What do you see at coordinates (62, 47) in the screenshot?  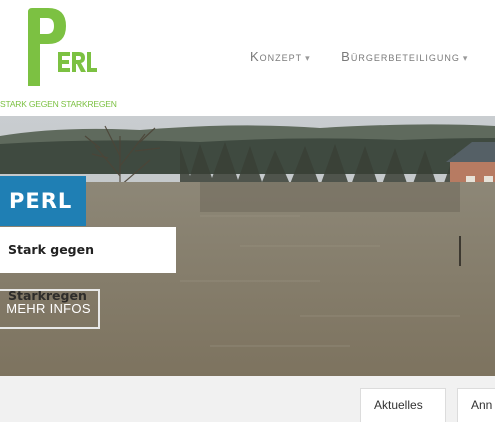 I see `perl-logo-graphic` at bounding box center [62, 47].